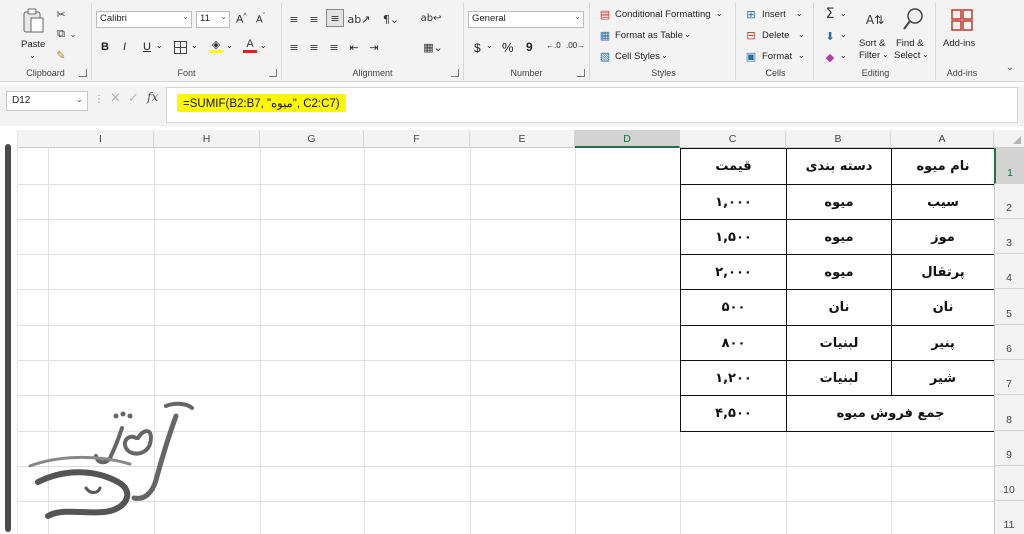 The image size is (1024, 534). Describe the element at coordinates (962, 20) in the screenshot. I see `addins-icon` at that location.